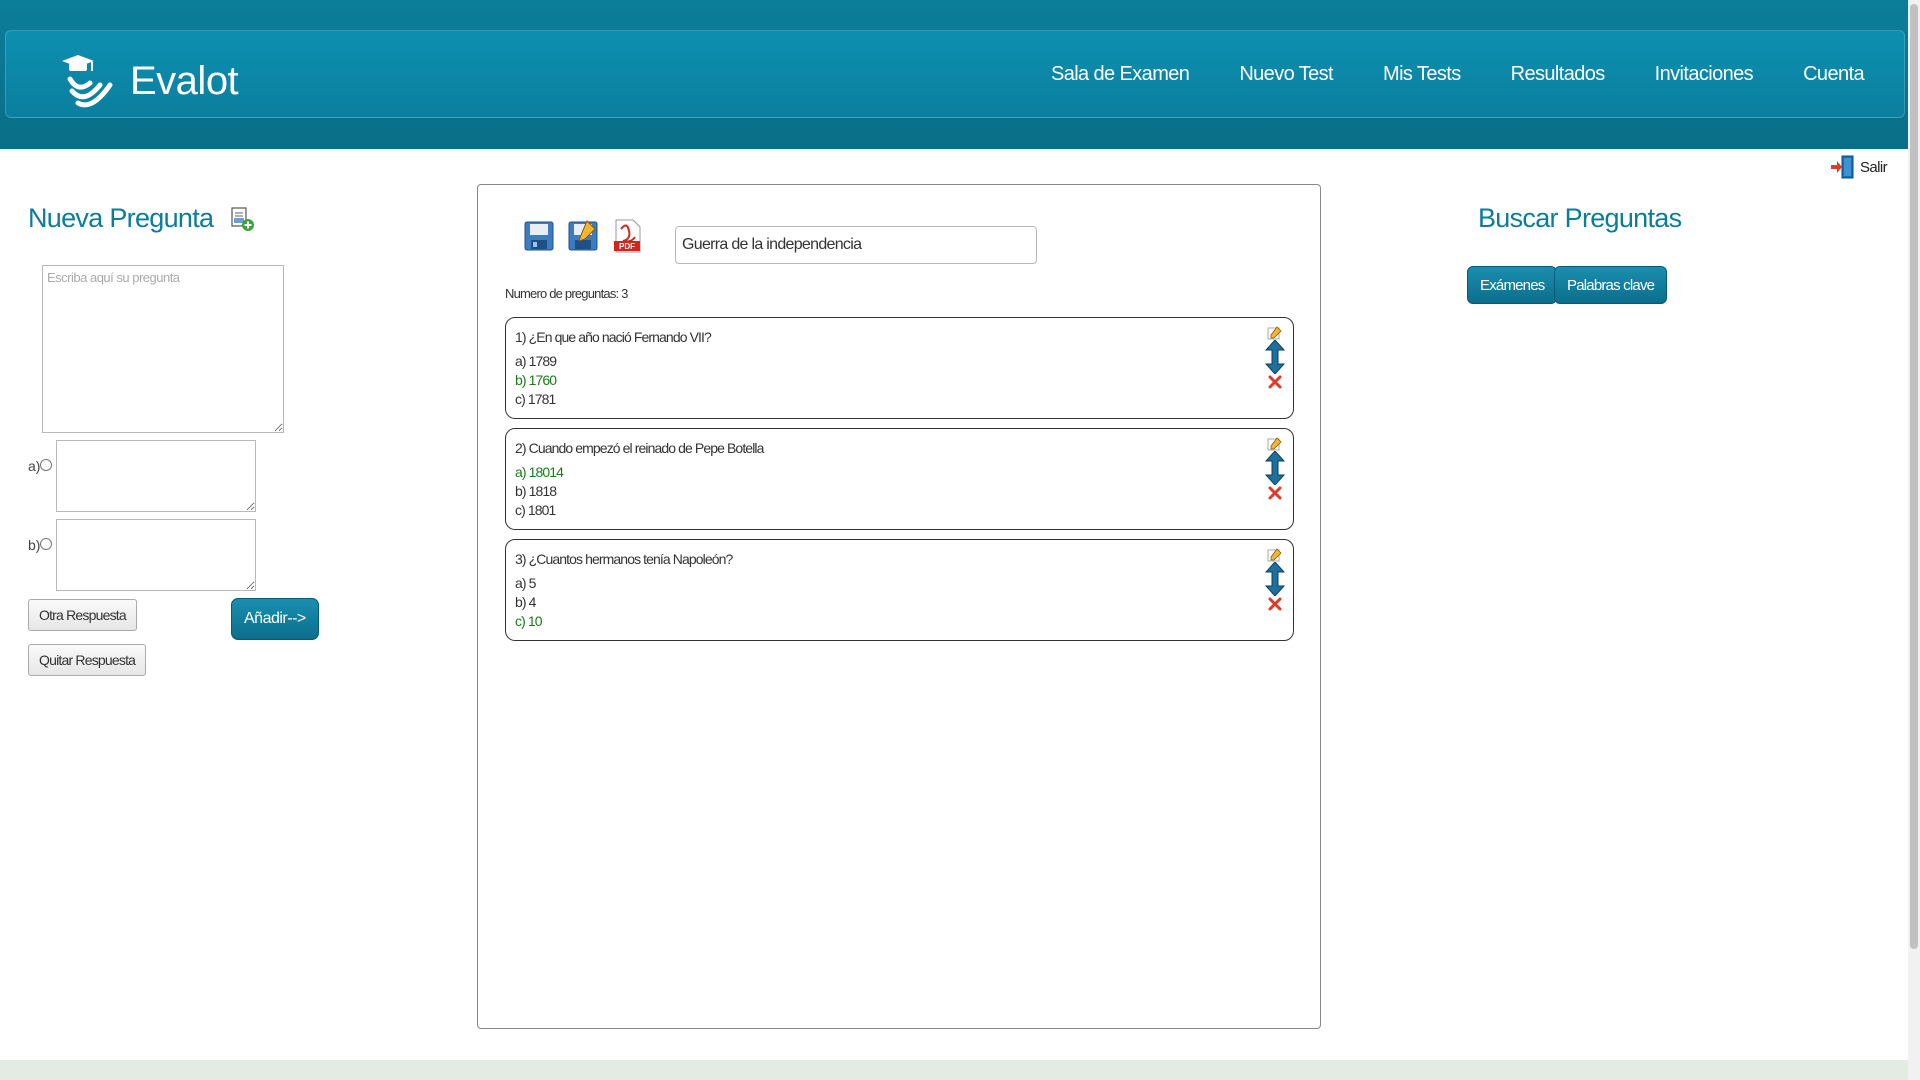 This screenshot has height=1080, width=1920. I want to click on question-text: 3) ¿Cuantos hermanos tenía Napoleón?, so click(624, 559).